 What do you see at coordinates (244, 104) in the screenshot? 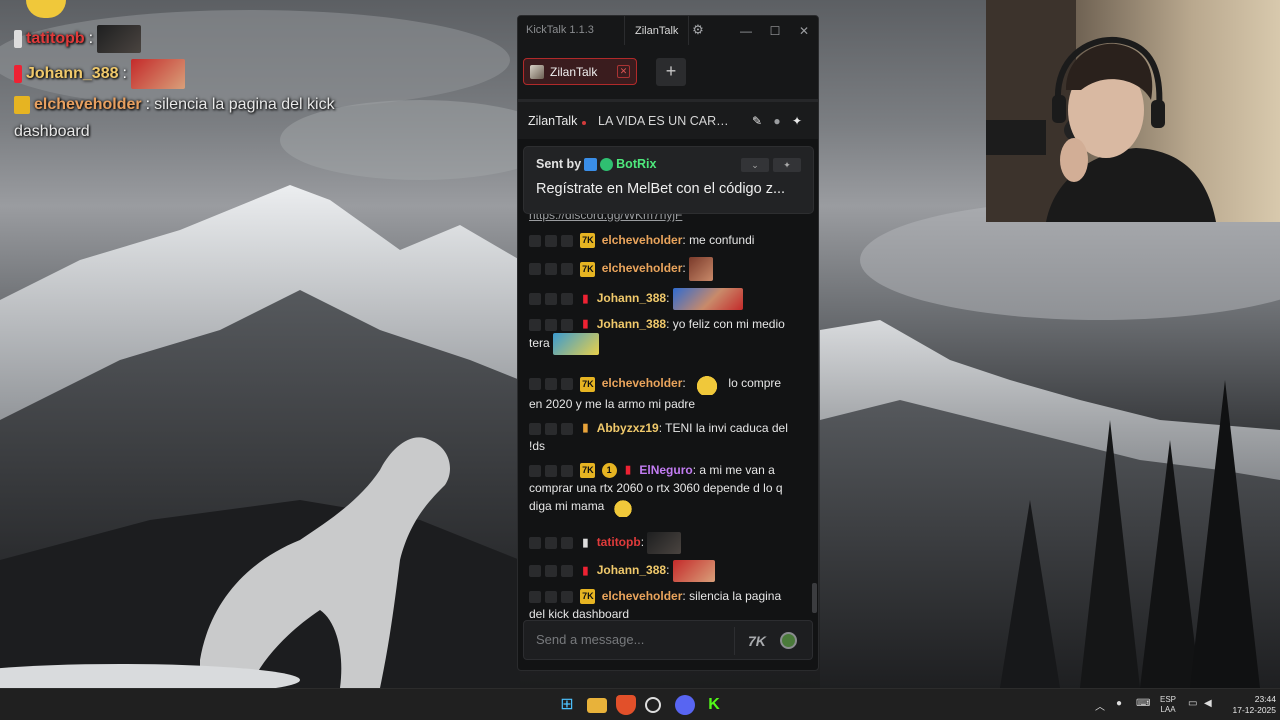
I see `overlay-message: silencia la pagina del kick` at bounding box center [244, 104].